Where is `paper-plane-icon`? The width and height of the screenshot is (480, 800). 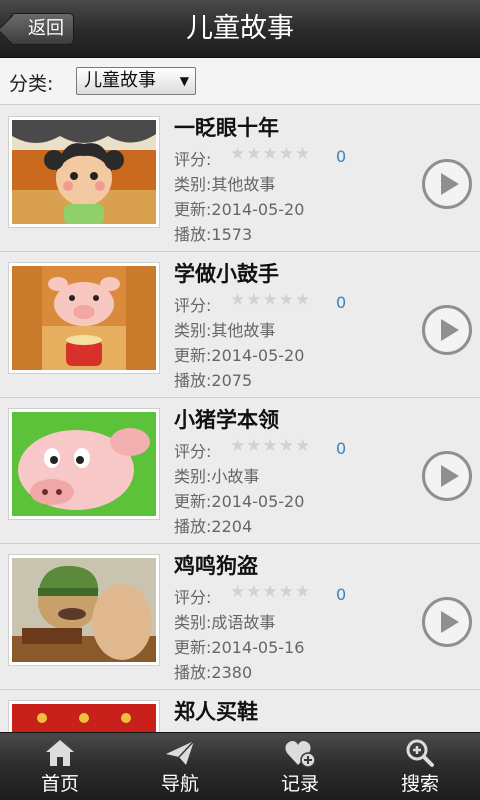 paper-plane-icon is located at coordinates (180, 752).